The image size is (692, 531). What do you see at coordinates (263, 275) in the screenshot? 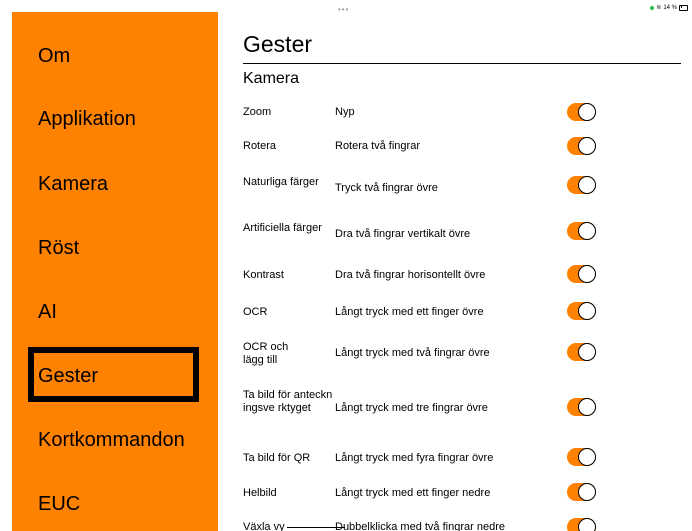
I see `gesture-label: Kontrast` at bounding box center [263, 275].